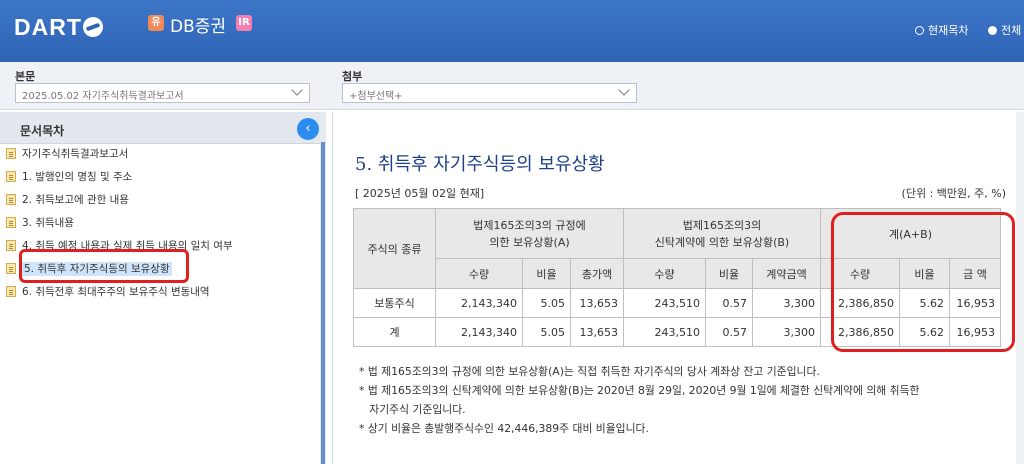  I want to click on yu-badge: 유, so click(156, 23).